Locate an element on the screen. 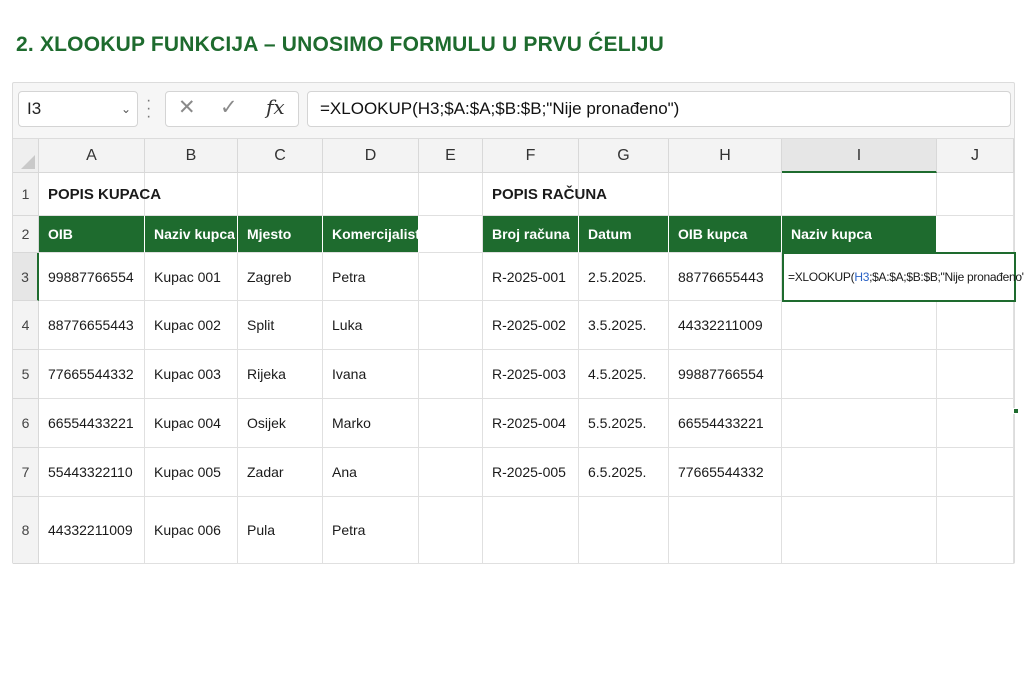 This screenshot has height=683, width=1024. invoices-table-cell: 4.5.2025. is located at coordinates (624, 374).